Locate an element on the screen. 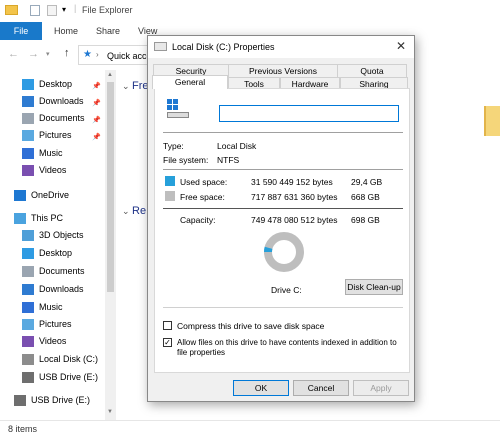  nav-item: Local Disk (C:) is located at coordinates (58, 359).